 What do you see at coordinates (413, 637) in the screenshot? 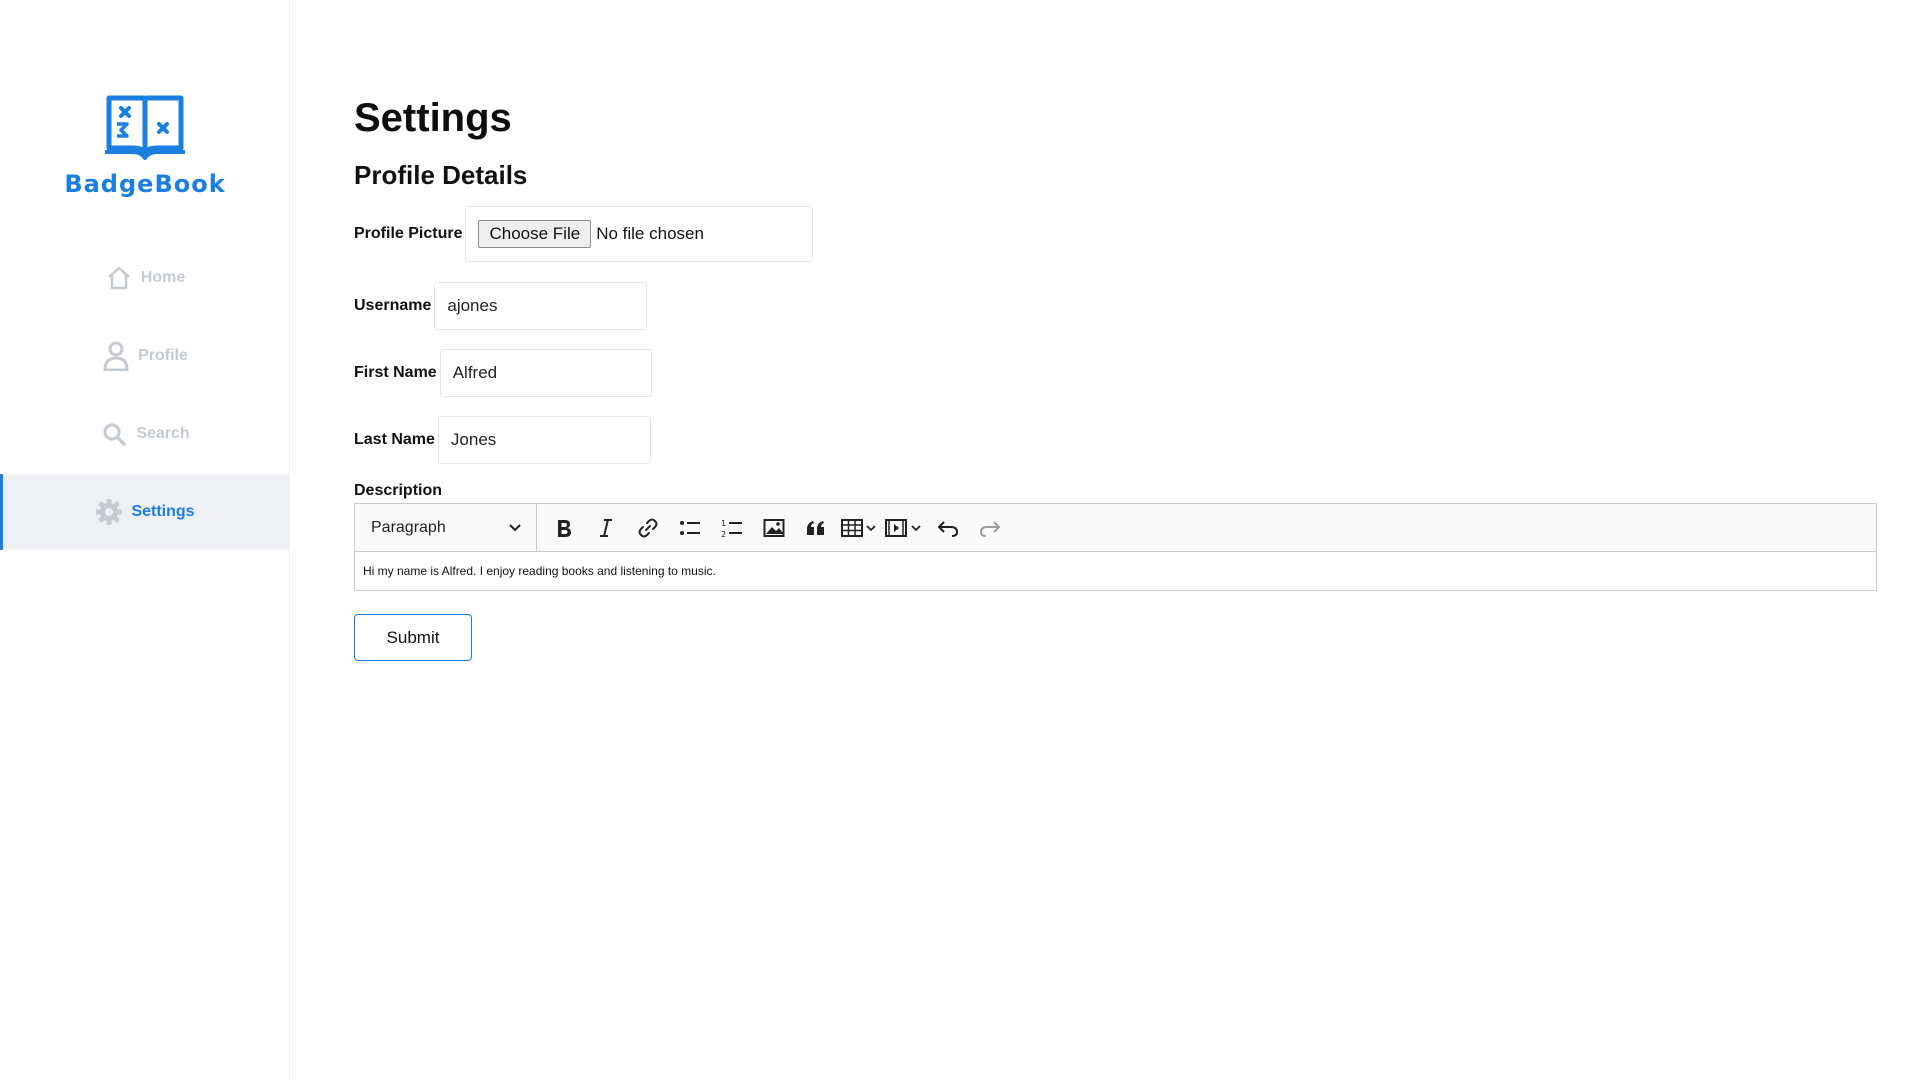
I see `submit-button: Submit` at bounding box center [413, 637].